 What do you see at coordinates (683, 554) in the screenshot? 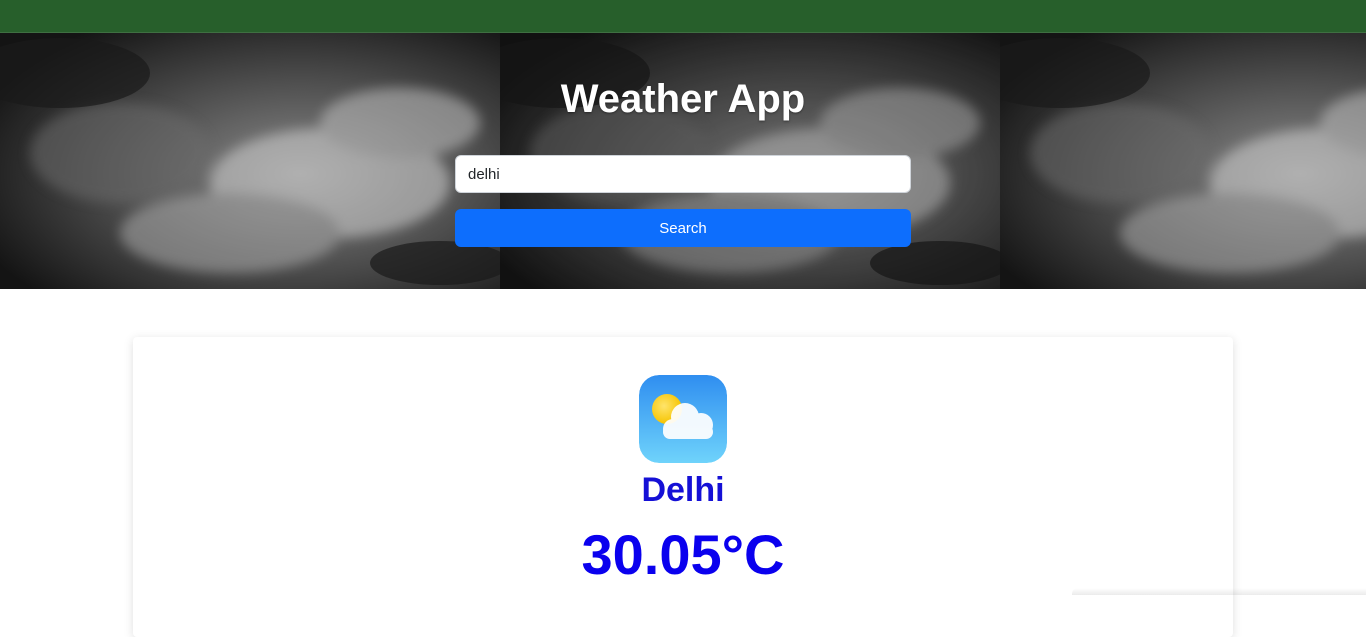
I see `temperature-value: 30.05°C` at bounding box center [683, 554].